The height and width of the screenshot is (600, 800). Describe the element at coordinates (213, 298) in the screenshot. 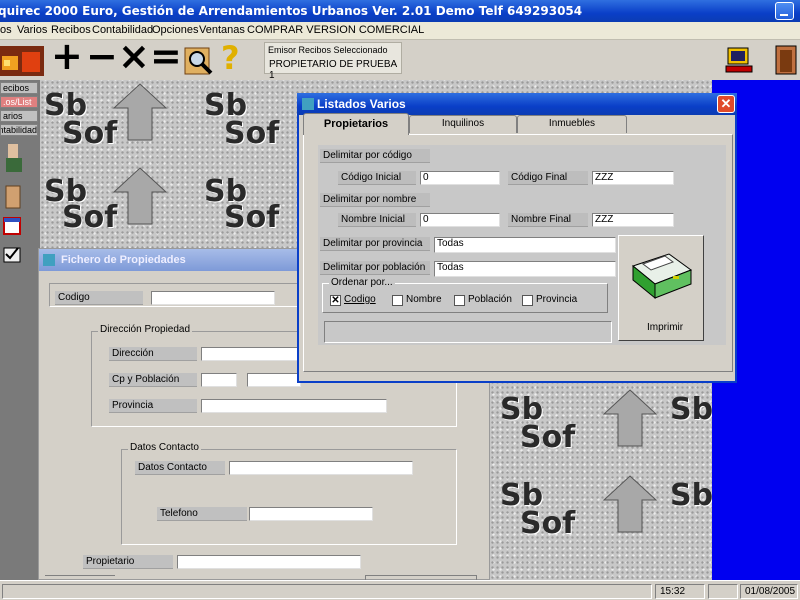

I see `codigo-field` at that location.